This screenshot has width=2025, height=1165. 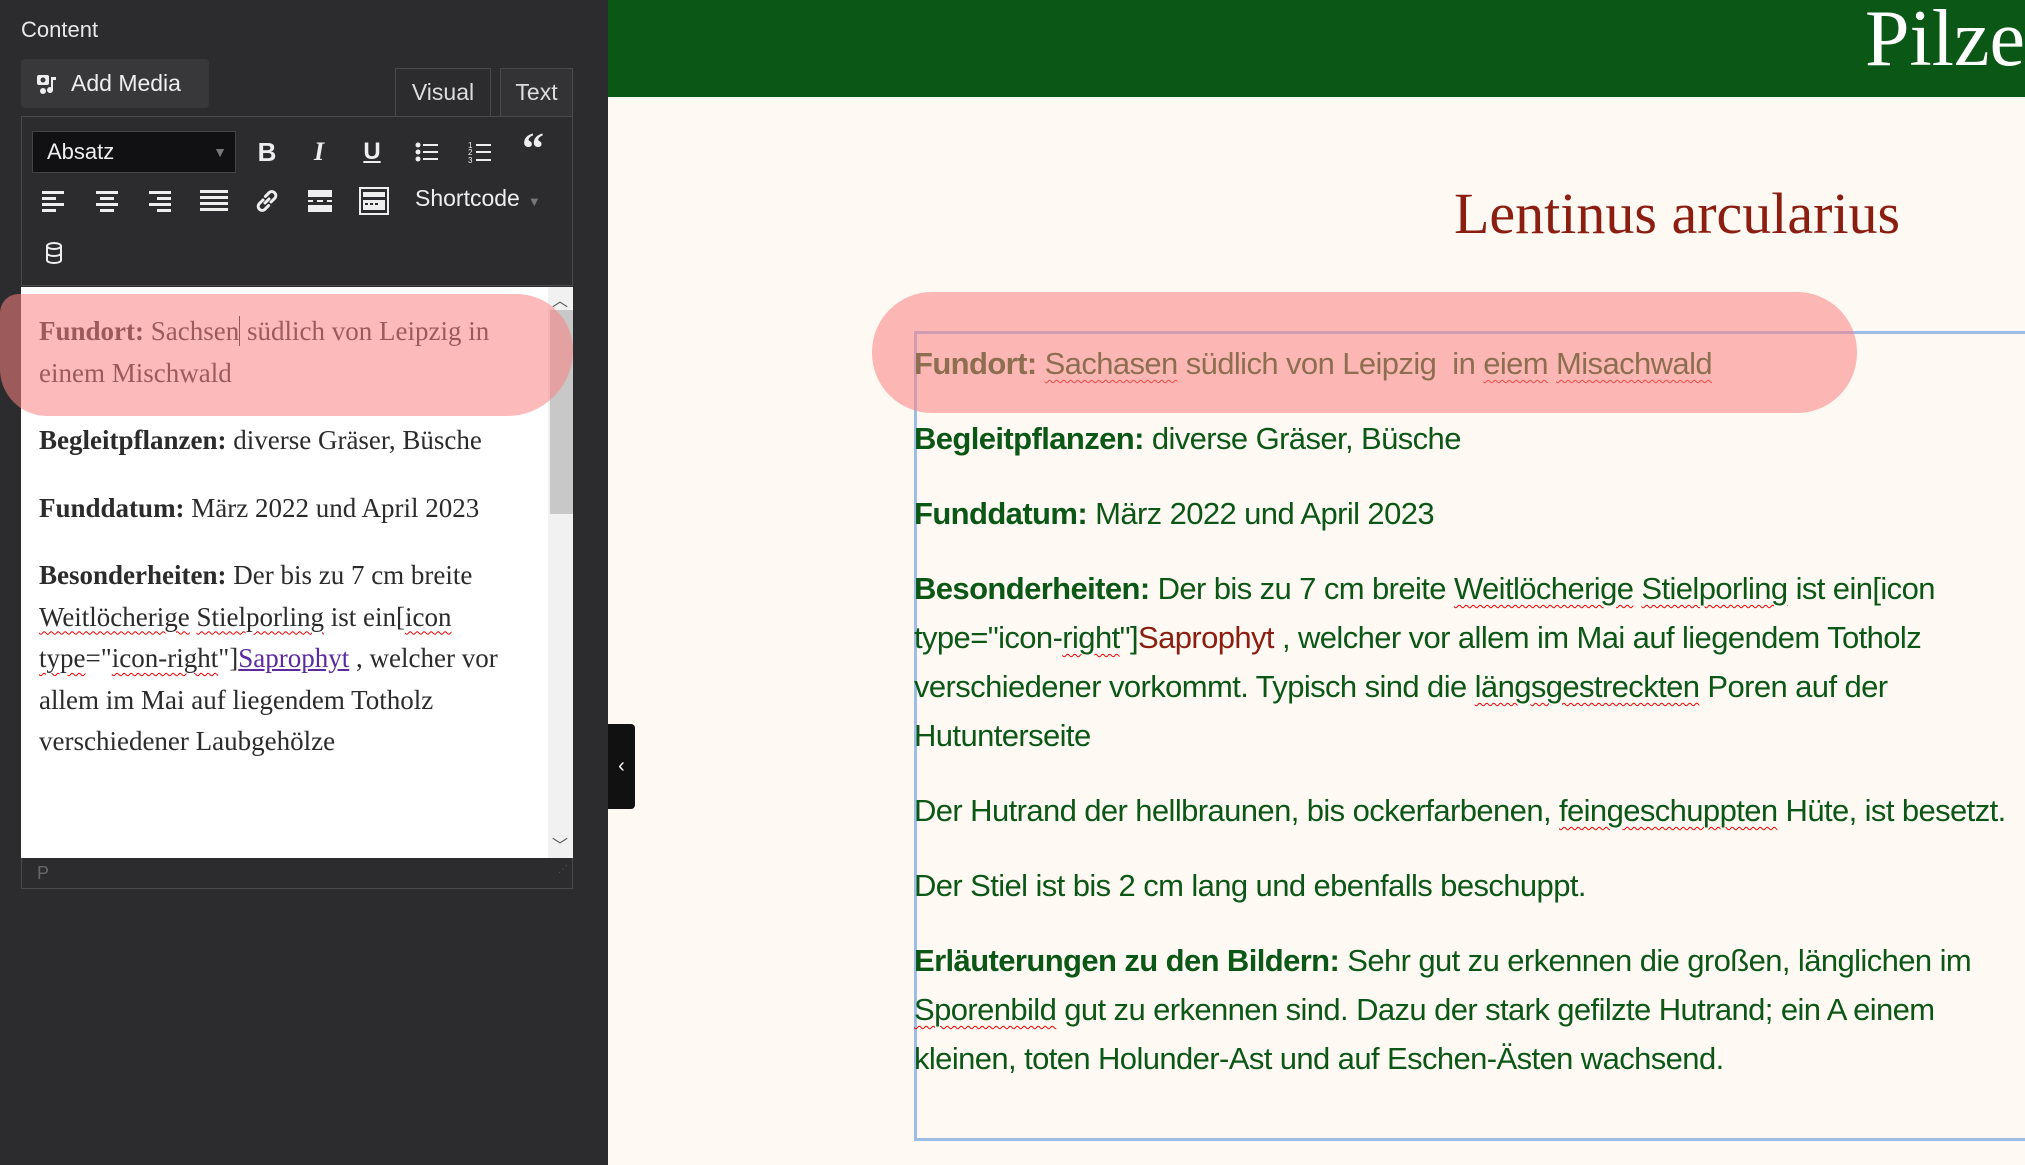 I want to click on label: Besonderheiten:, so click(x=133, y=575).